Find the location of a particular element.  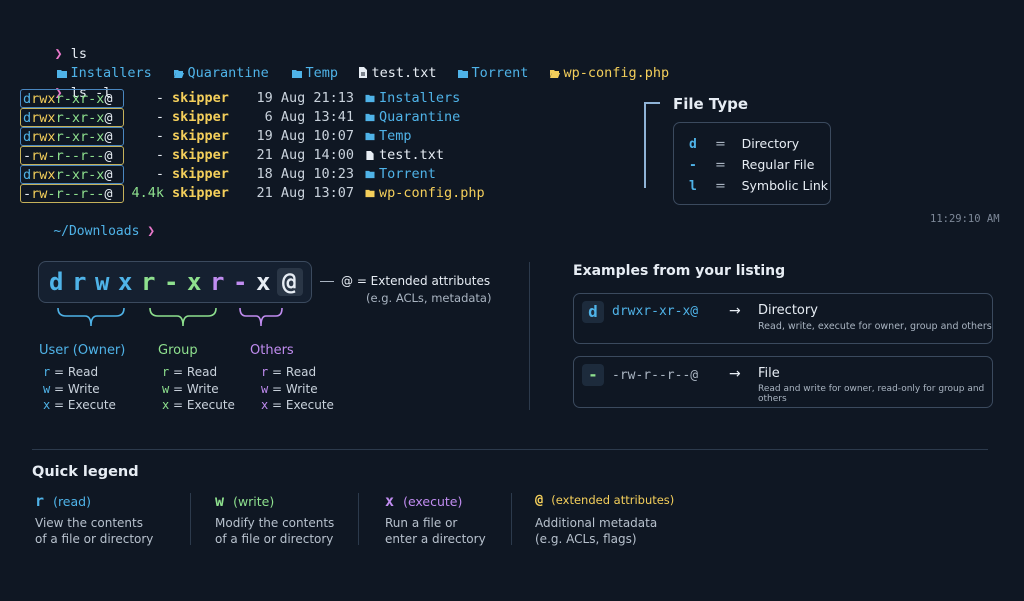

type-key: d is located at coordinates (693, 144).